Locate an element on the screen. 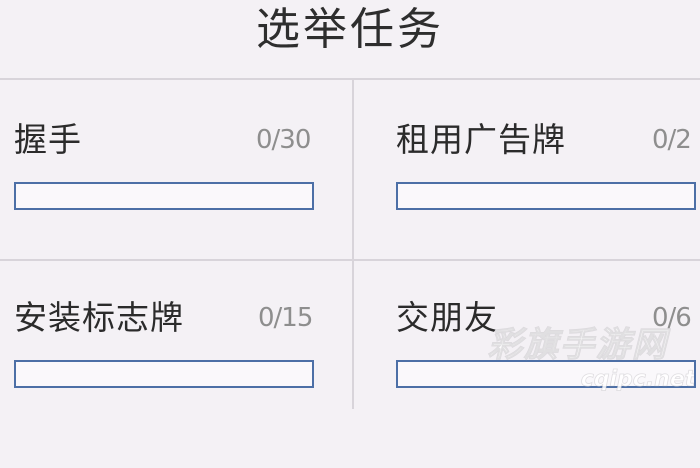 The width and height of the screenshot is (700, 468). task-name: 握手 is located at coordinates (48, 139).